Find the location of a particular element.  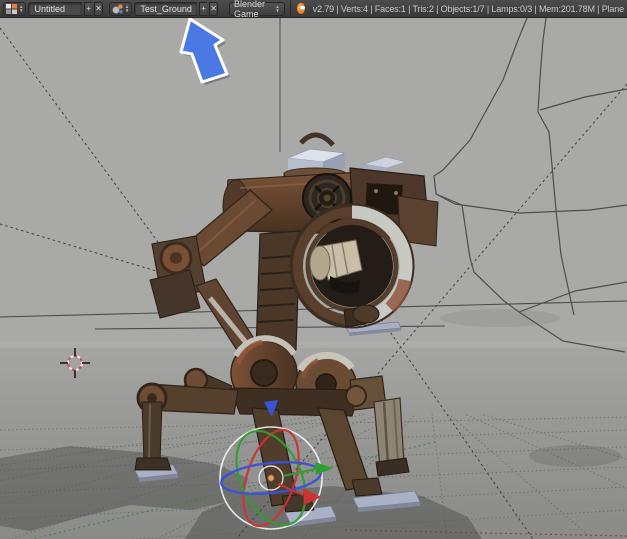

editor-type-selector: ▲ ▼ is located at coordinates (15, 8).